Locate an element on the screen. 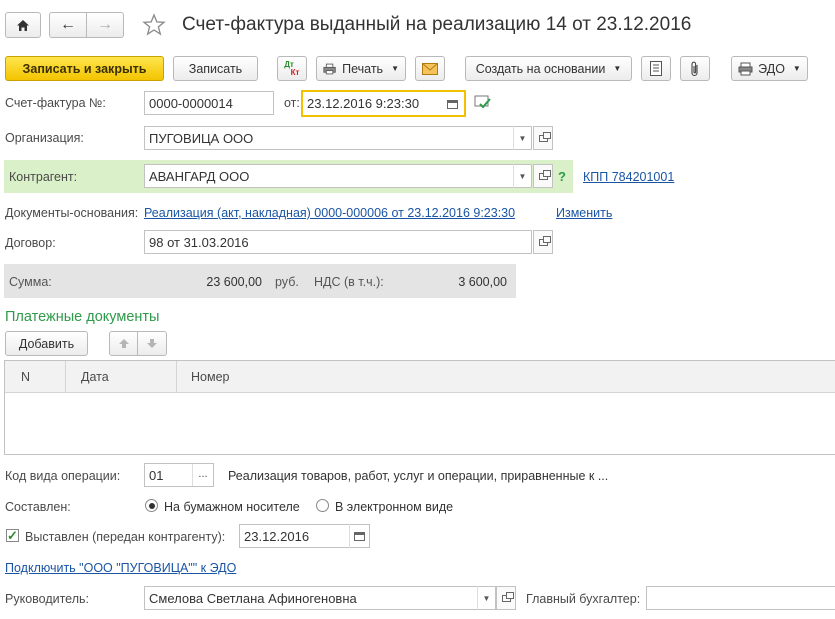 This screenshot has width=835, height=619. sum-label: Сумма: is located at coordinates (30, 282).